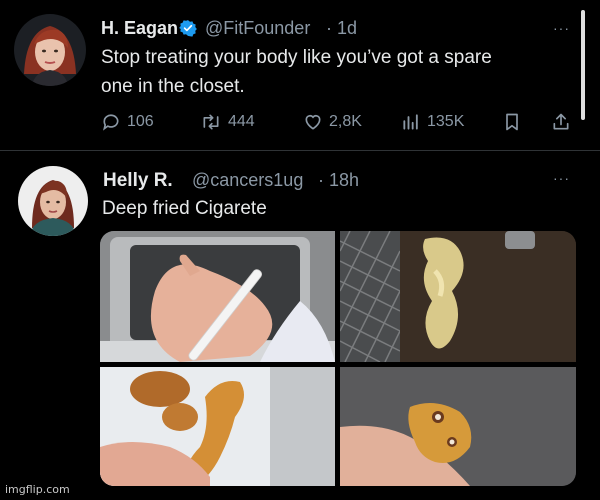 The width and height of the screenshot is (600, 500). I want to click on like-button: 2,8K, so click(332, 122).